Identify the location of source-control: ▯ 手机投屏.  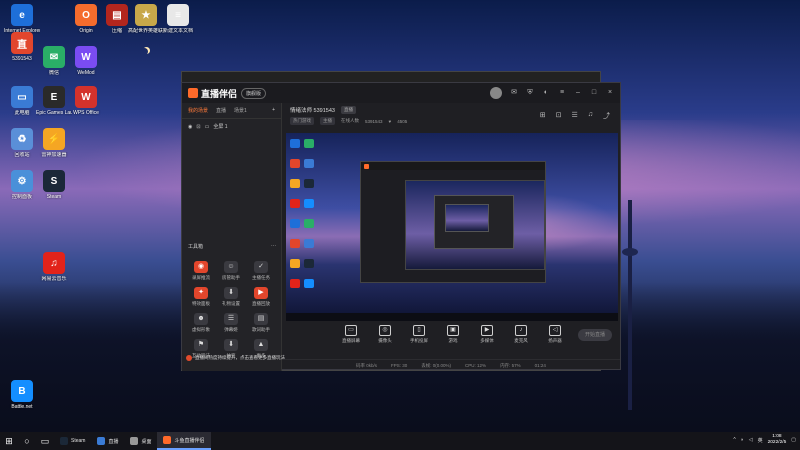
(419, 334).